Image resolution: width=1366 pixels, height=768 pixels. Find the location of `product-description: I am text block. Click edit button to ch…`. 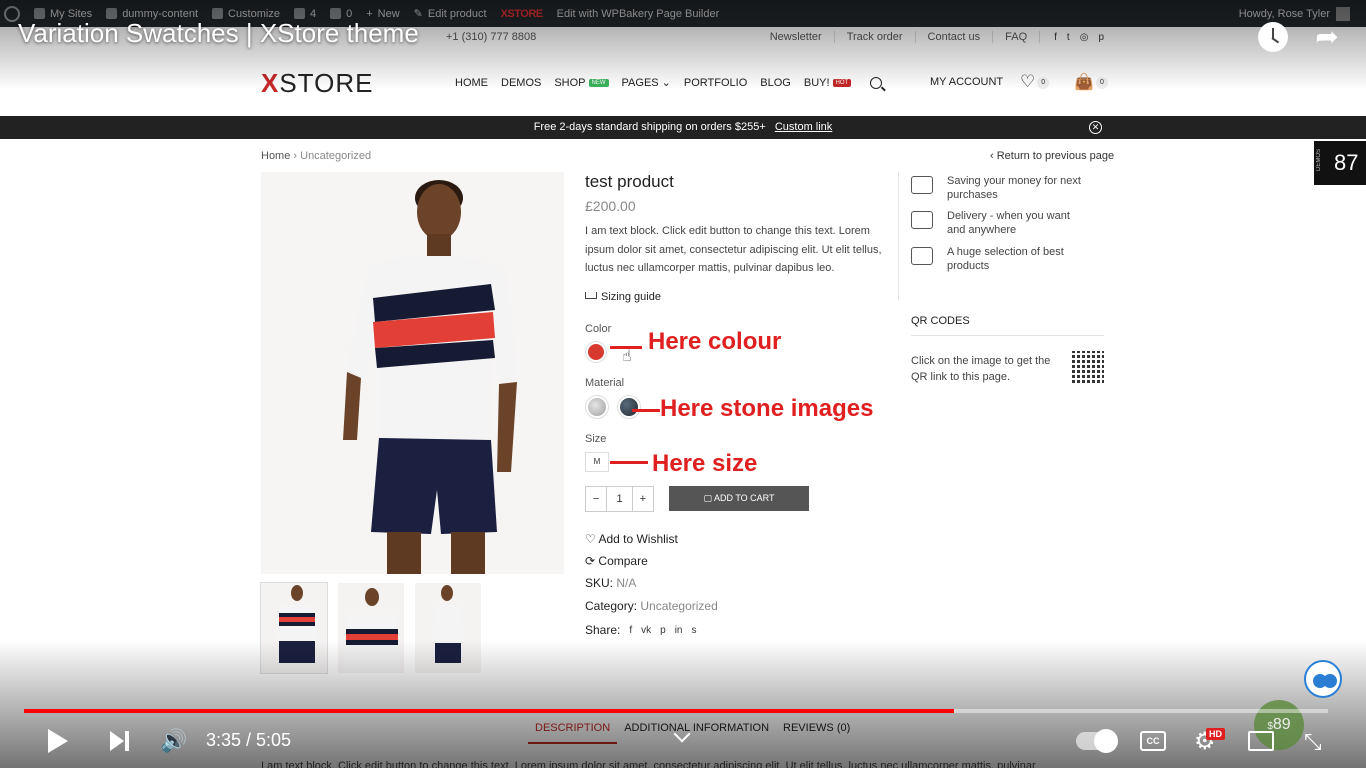

product-description: I am text block. Click edit button to ch… is located at coordinates (733, 249).